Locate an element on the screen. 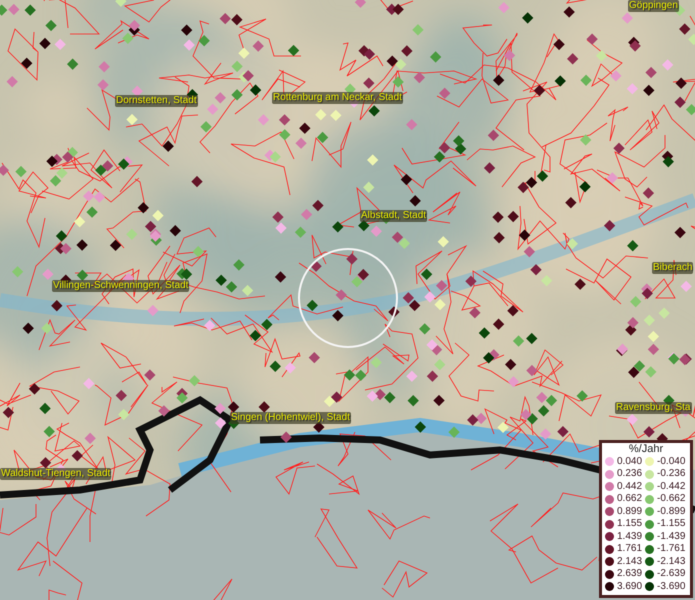  legend-value: 1.155 is located at coordinates (629, 524).